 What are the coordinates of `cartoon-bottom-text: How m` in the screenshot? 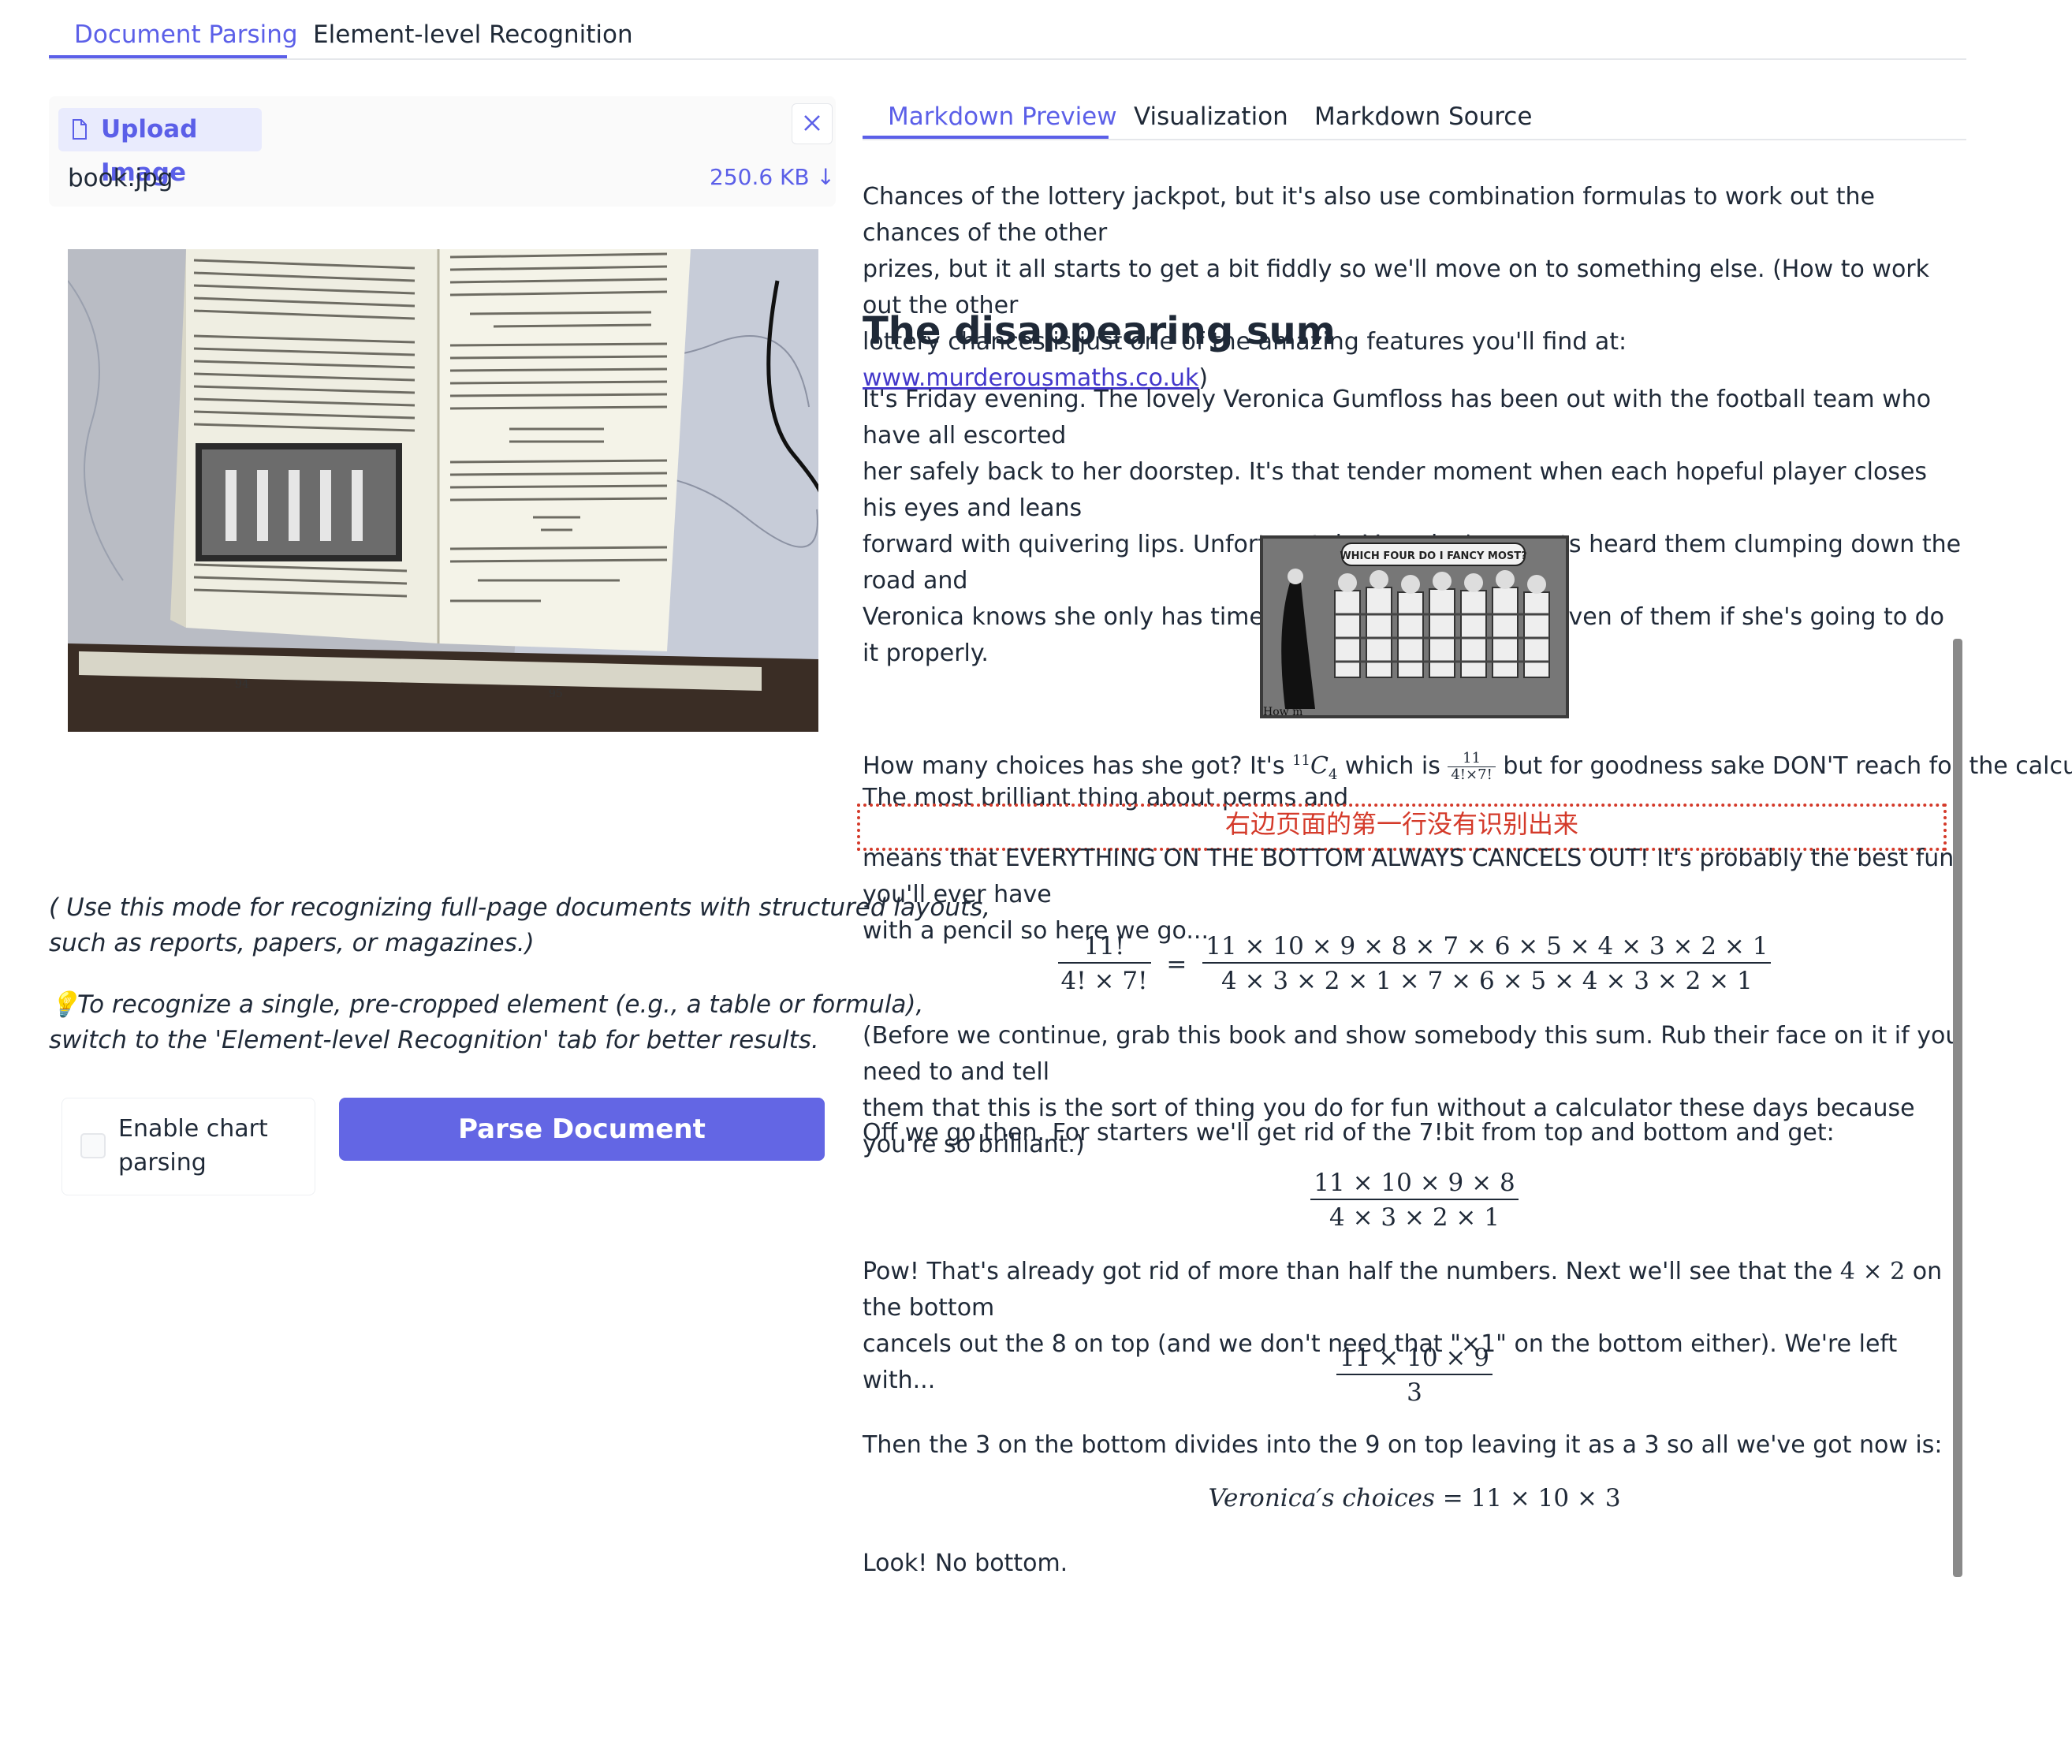 It's located at (1282, 712).